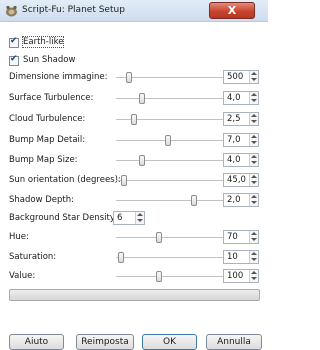  I want to click on bump-map-size-slider-handle, so click(141, 160).